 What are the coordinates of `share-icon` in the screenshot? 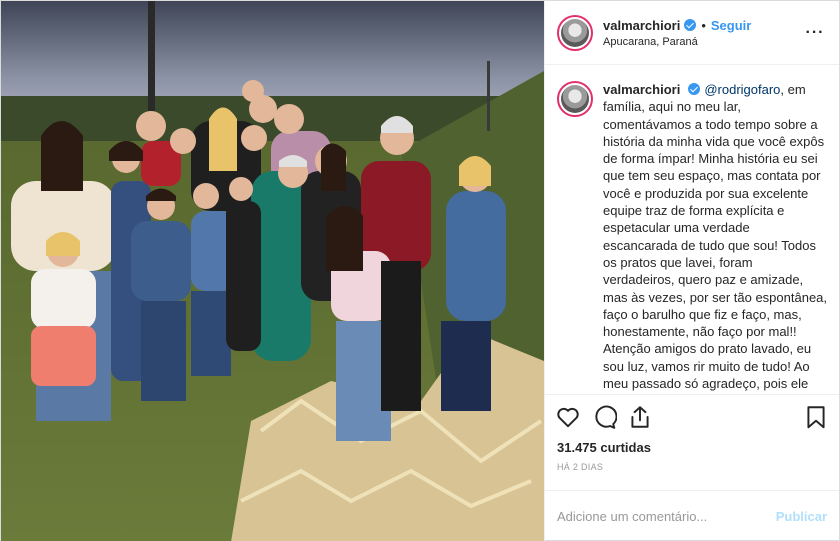 It's located at (640, 417).